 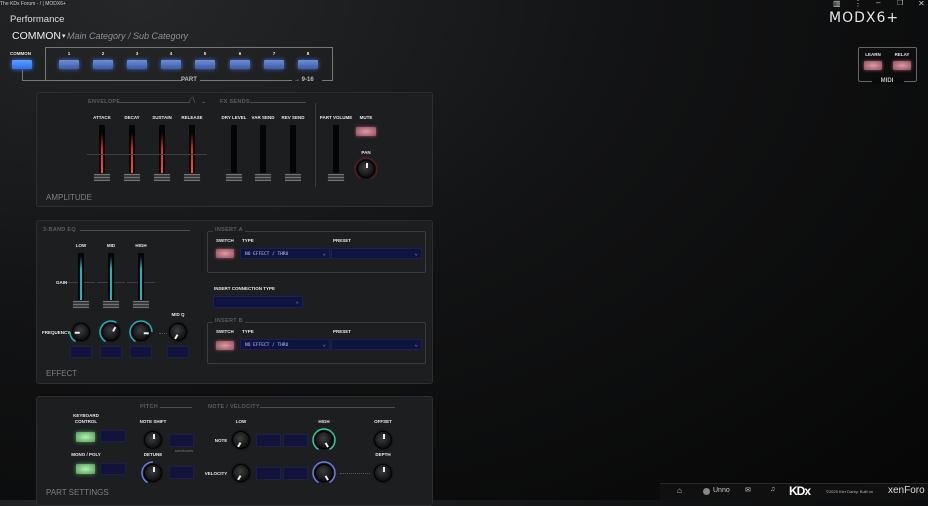 What do you see at coordinates (241, 473) in the screenshot?
I see `velocity-low-knob` at bounding box center [241, 473].